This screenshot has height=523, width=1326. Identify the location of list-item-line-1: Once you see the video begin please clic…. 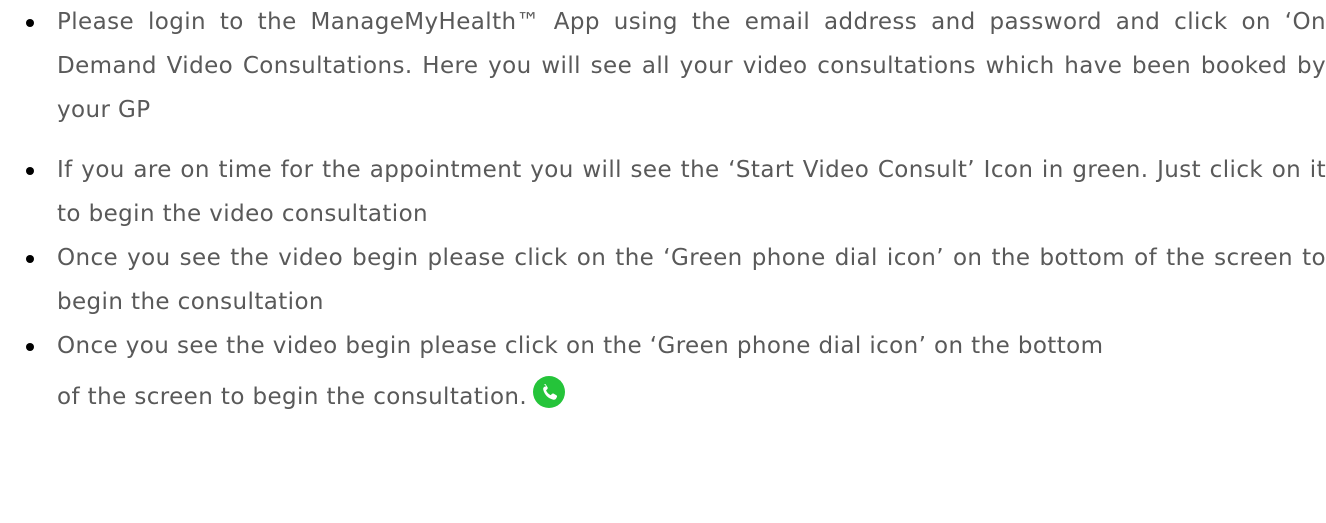
(580, 346).